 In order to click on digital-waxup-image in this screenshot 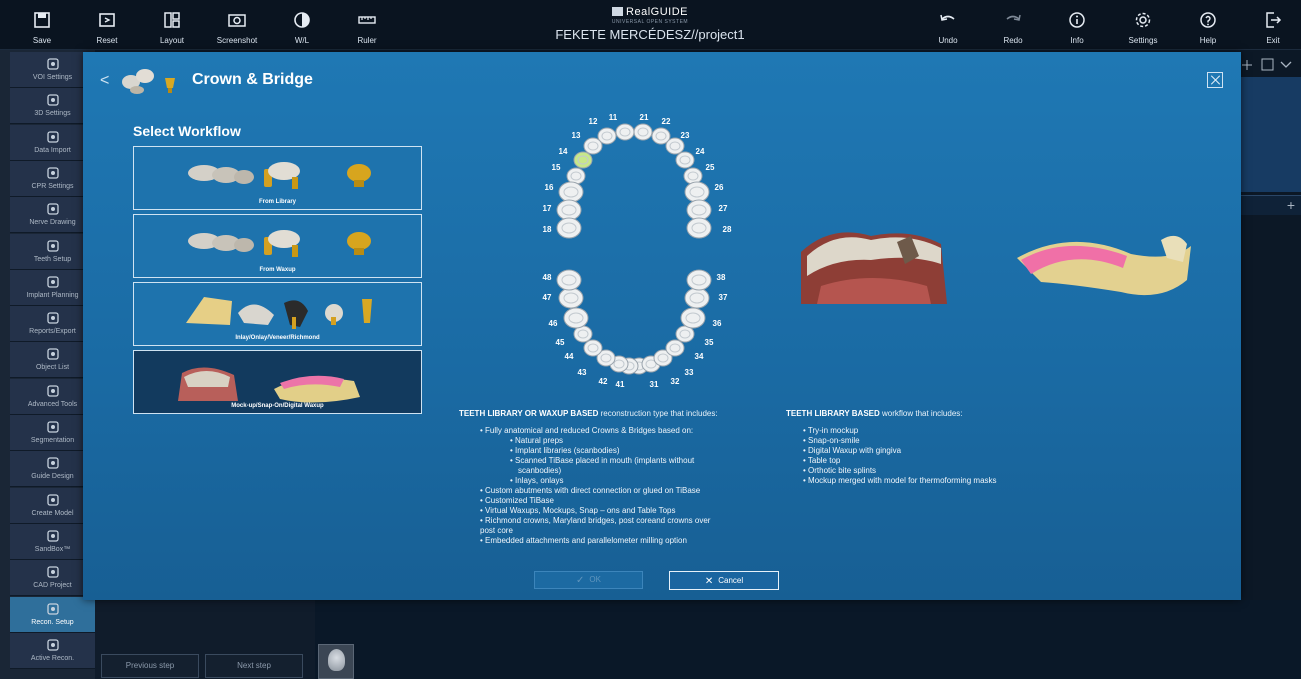, I will do `click(1104, 265)`.